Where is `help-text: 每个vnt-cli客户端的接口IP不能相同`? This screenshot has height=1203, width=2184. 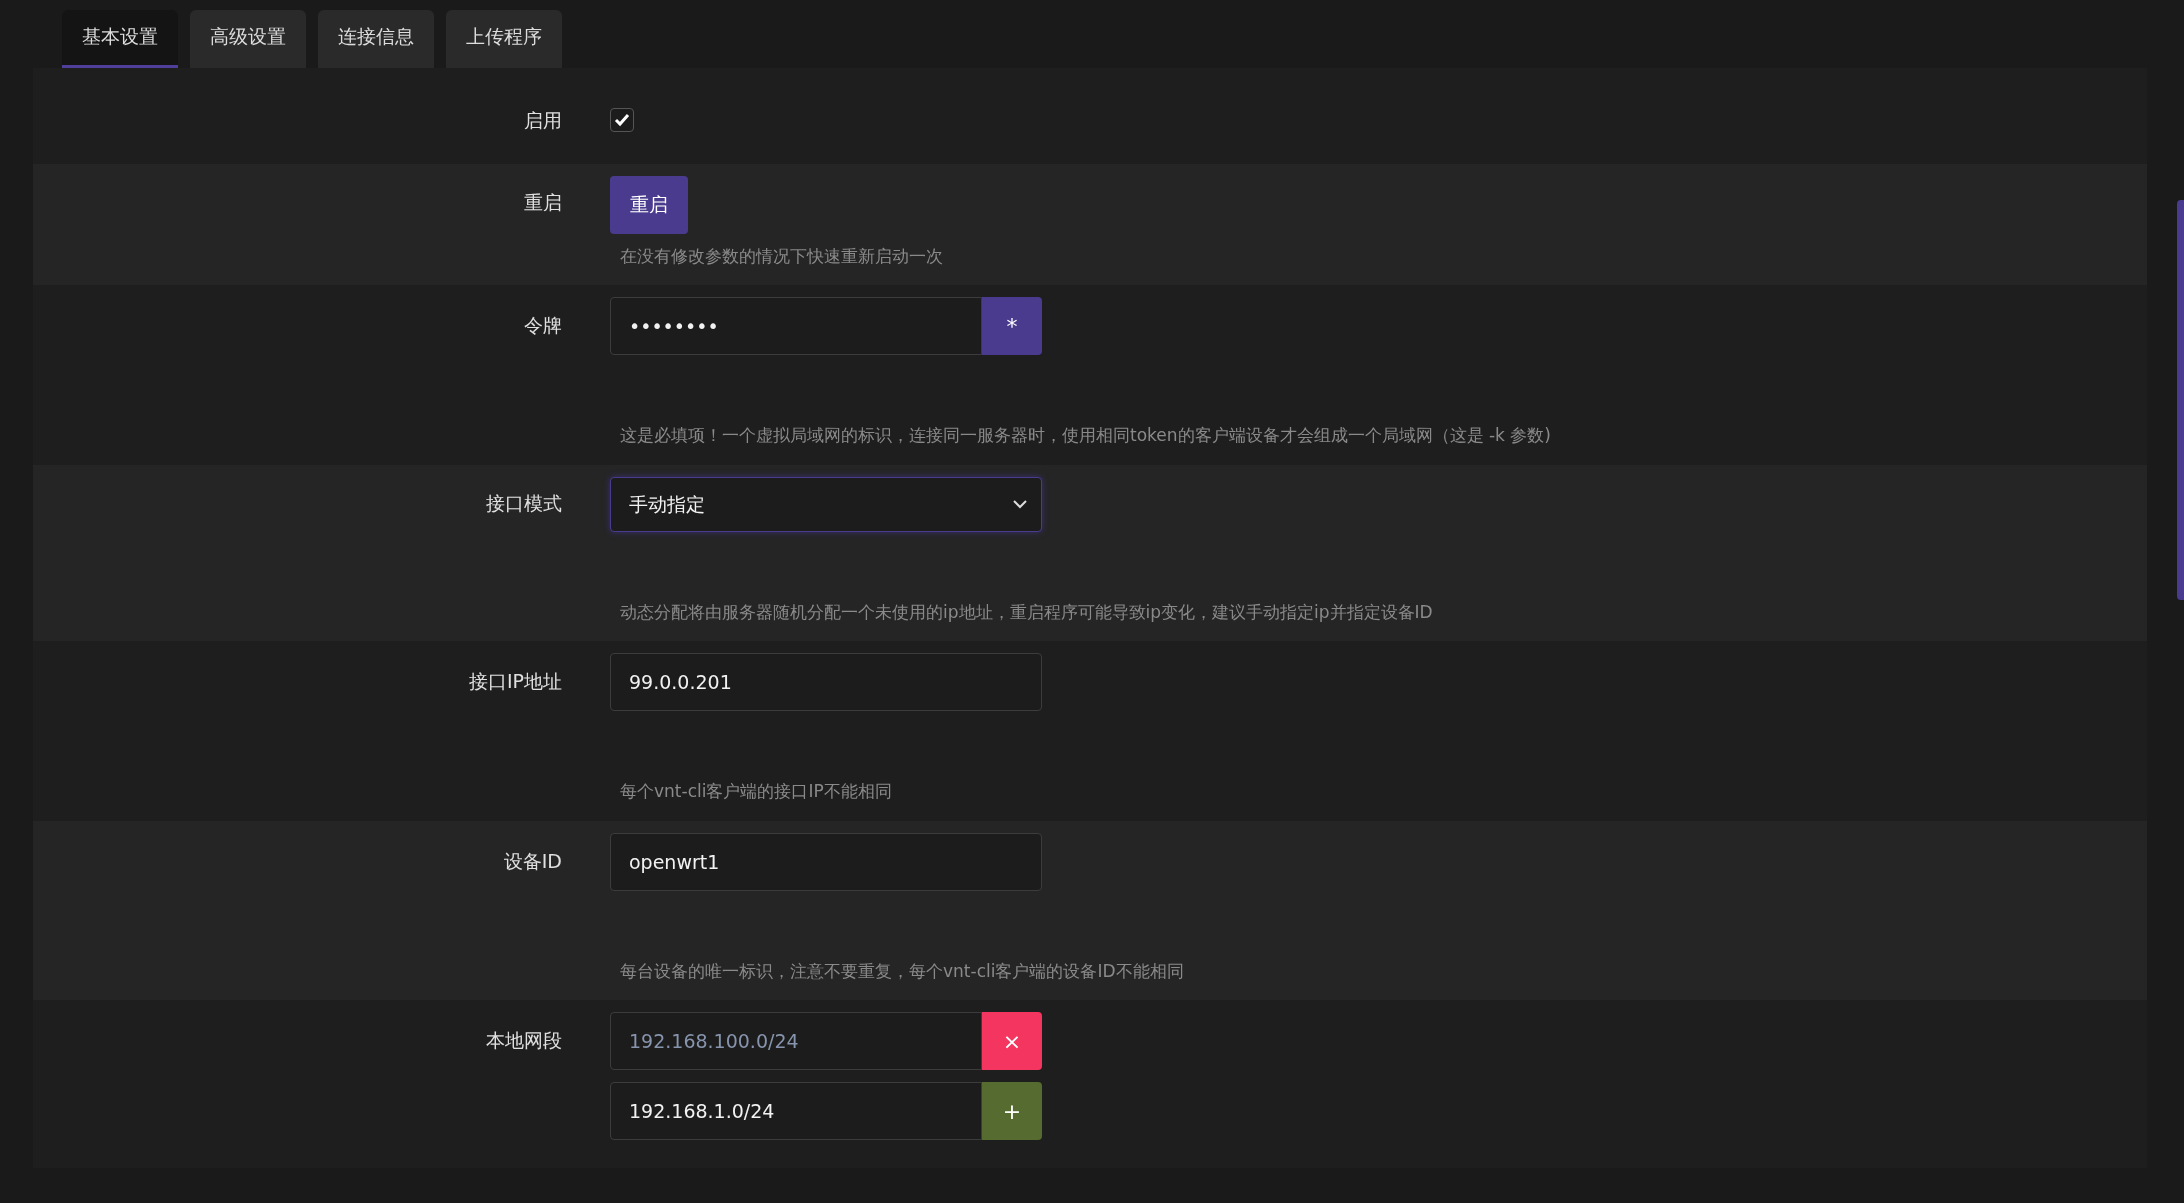 help-text: 每个vnt-cli客户端的接口IP不能相同 is located at coordinates (756, 791).